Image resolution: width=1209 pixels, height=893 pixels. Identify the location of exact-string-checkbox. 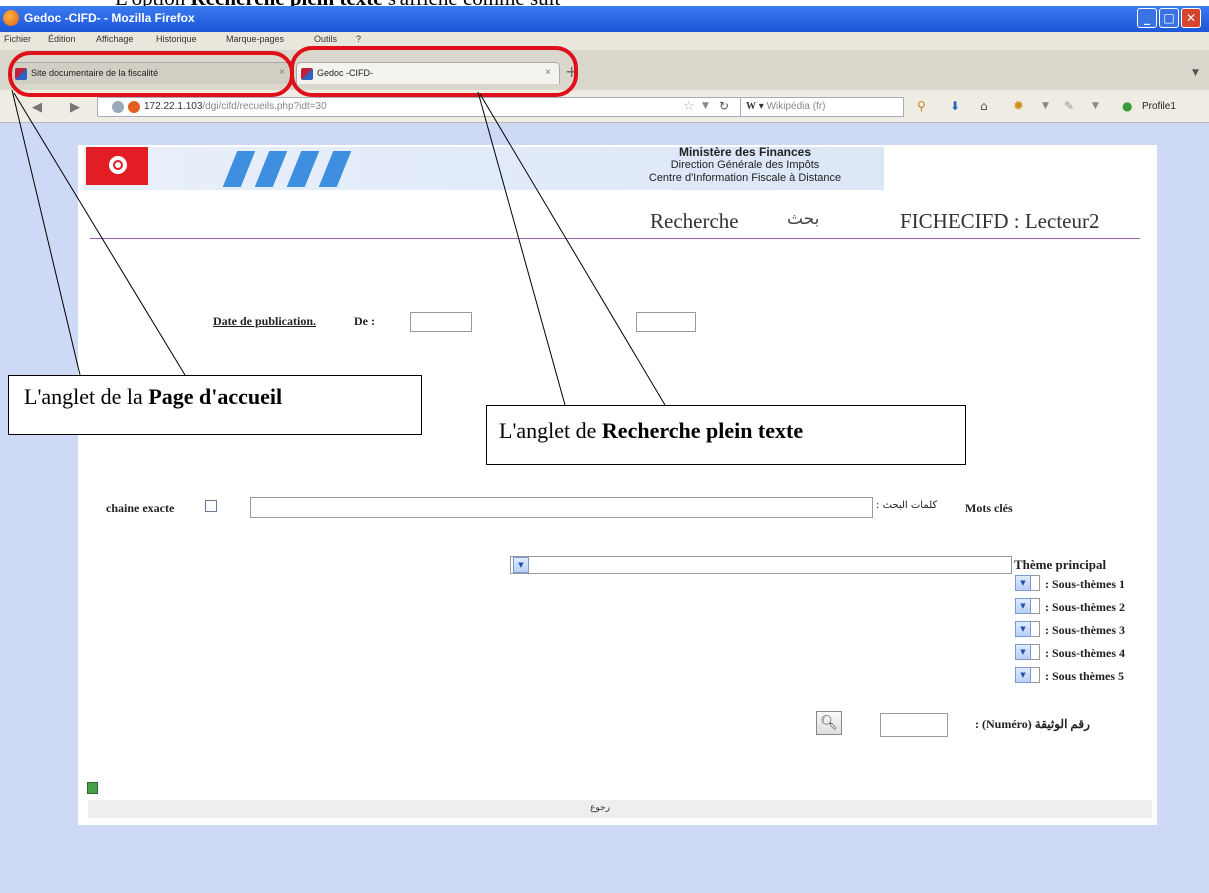
(211, 506).